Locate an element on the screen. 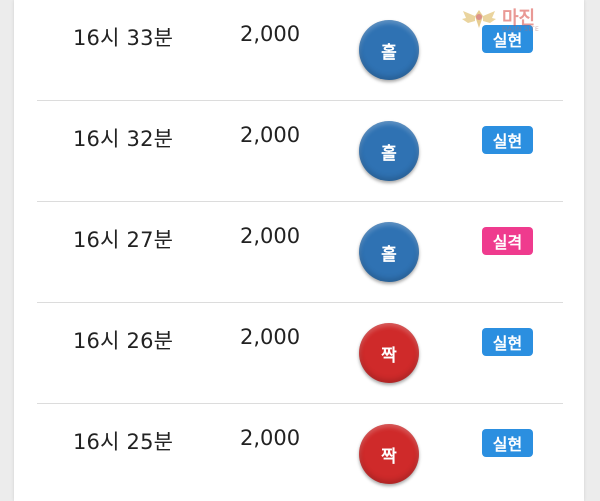  bet-time: 16시 25분 is located at coordinates (123, 442).